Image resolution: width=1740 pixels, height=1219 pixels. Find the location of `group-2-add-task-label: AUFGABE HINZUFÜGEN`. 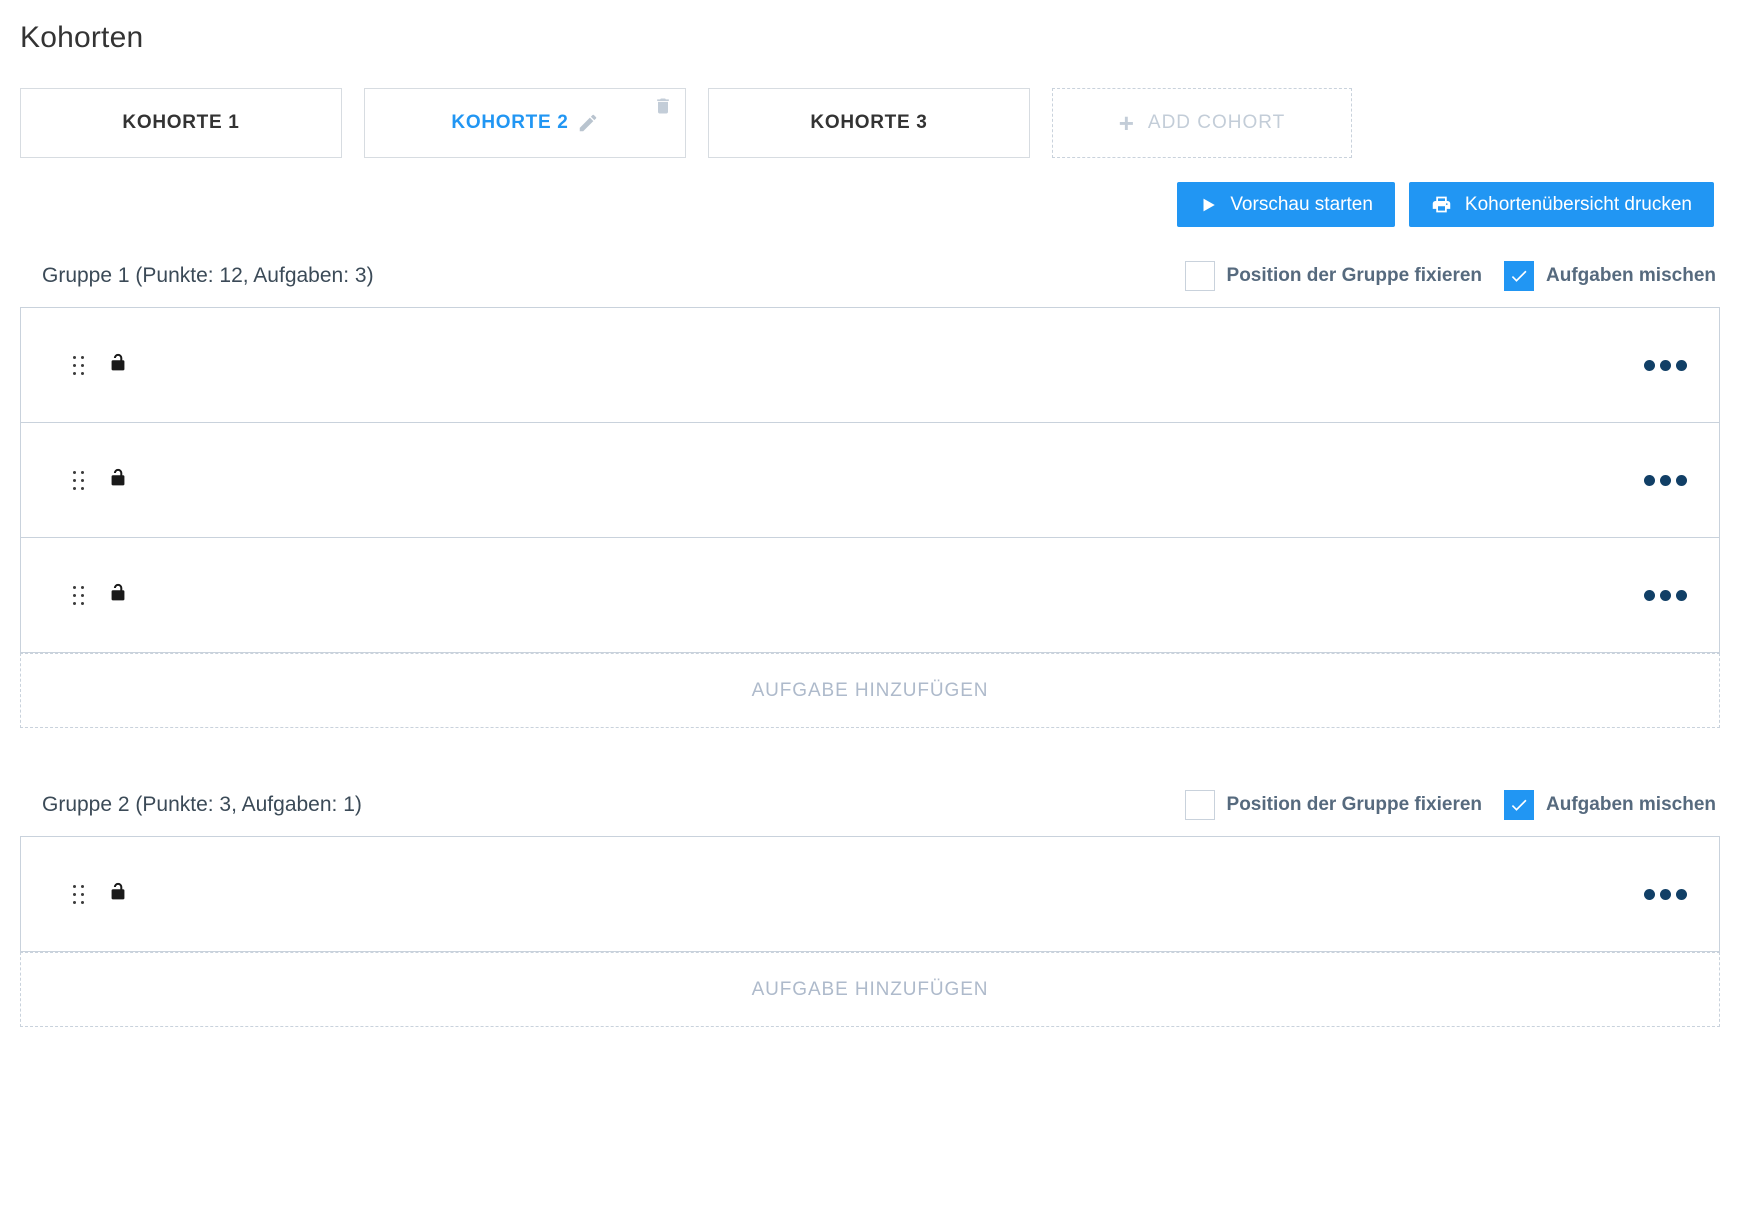

group-2-add-task-label: AUFGABE HINZUFÜGEN is located at coordinates (870, 989).